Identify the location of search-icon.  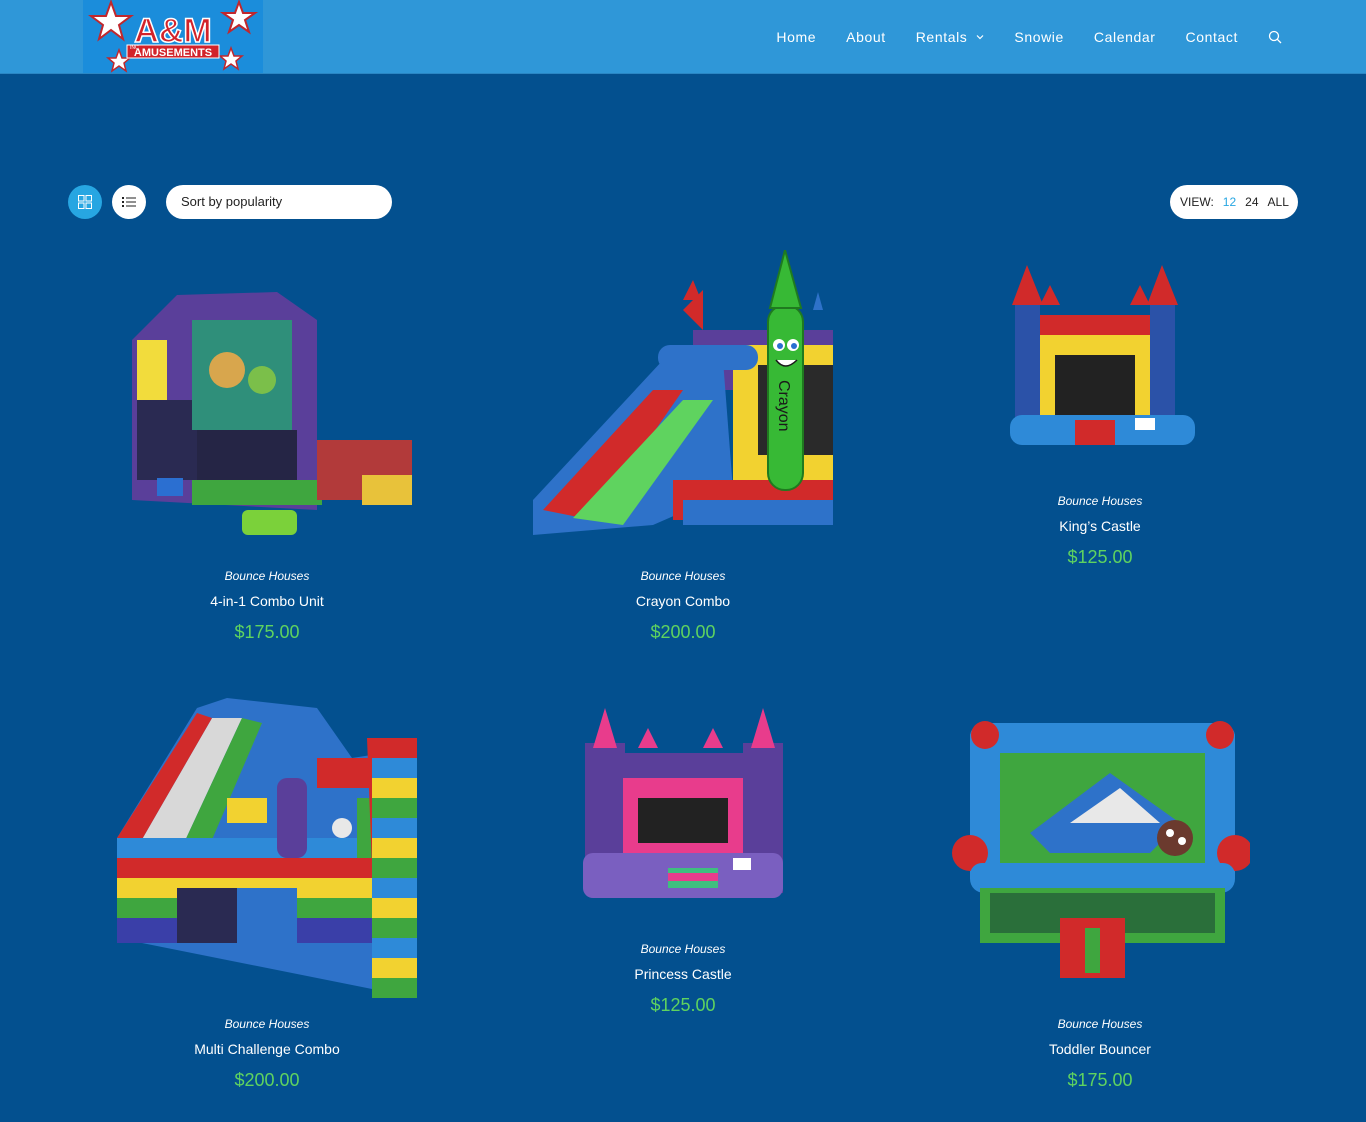
(1275, 37).